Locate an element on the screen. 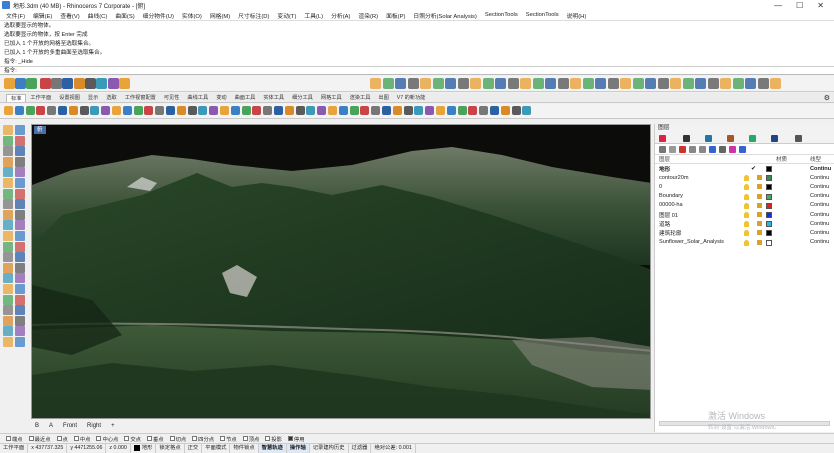 This screenshot has width=834, height=453. osnap-8: 四分点 is located at coordinates (203, 439).